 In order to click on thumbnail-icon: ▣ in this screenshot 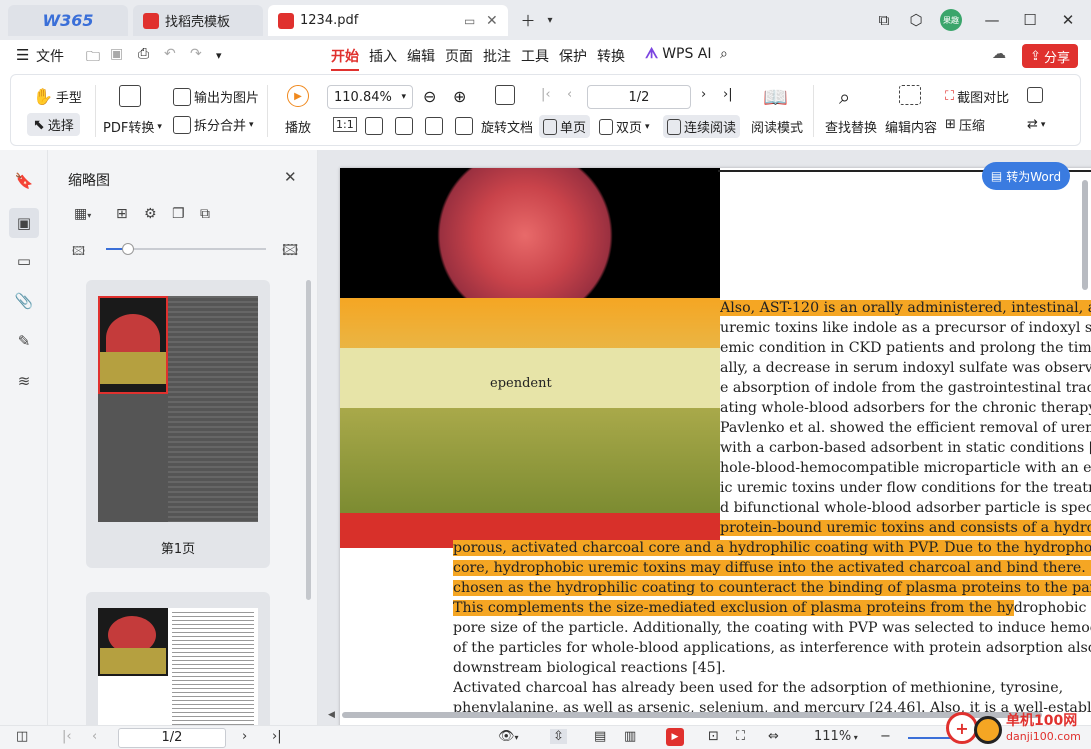, I will do `click(24, 223)`.